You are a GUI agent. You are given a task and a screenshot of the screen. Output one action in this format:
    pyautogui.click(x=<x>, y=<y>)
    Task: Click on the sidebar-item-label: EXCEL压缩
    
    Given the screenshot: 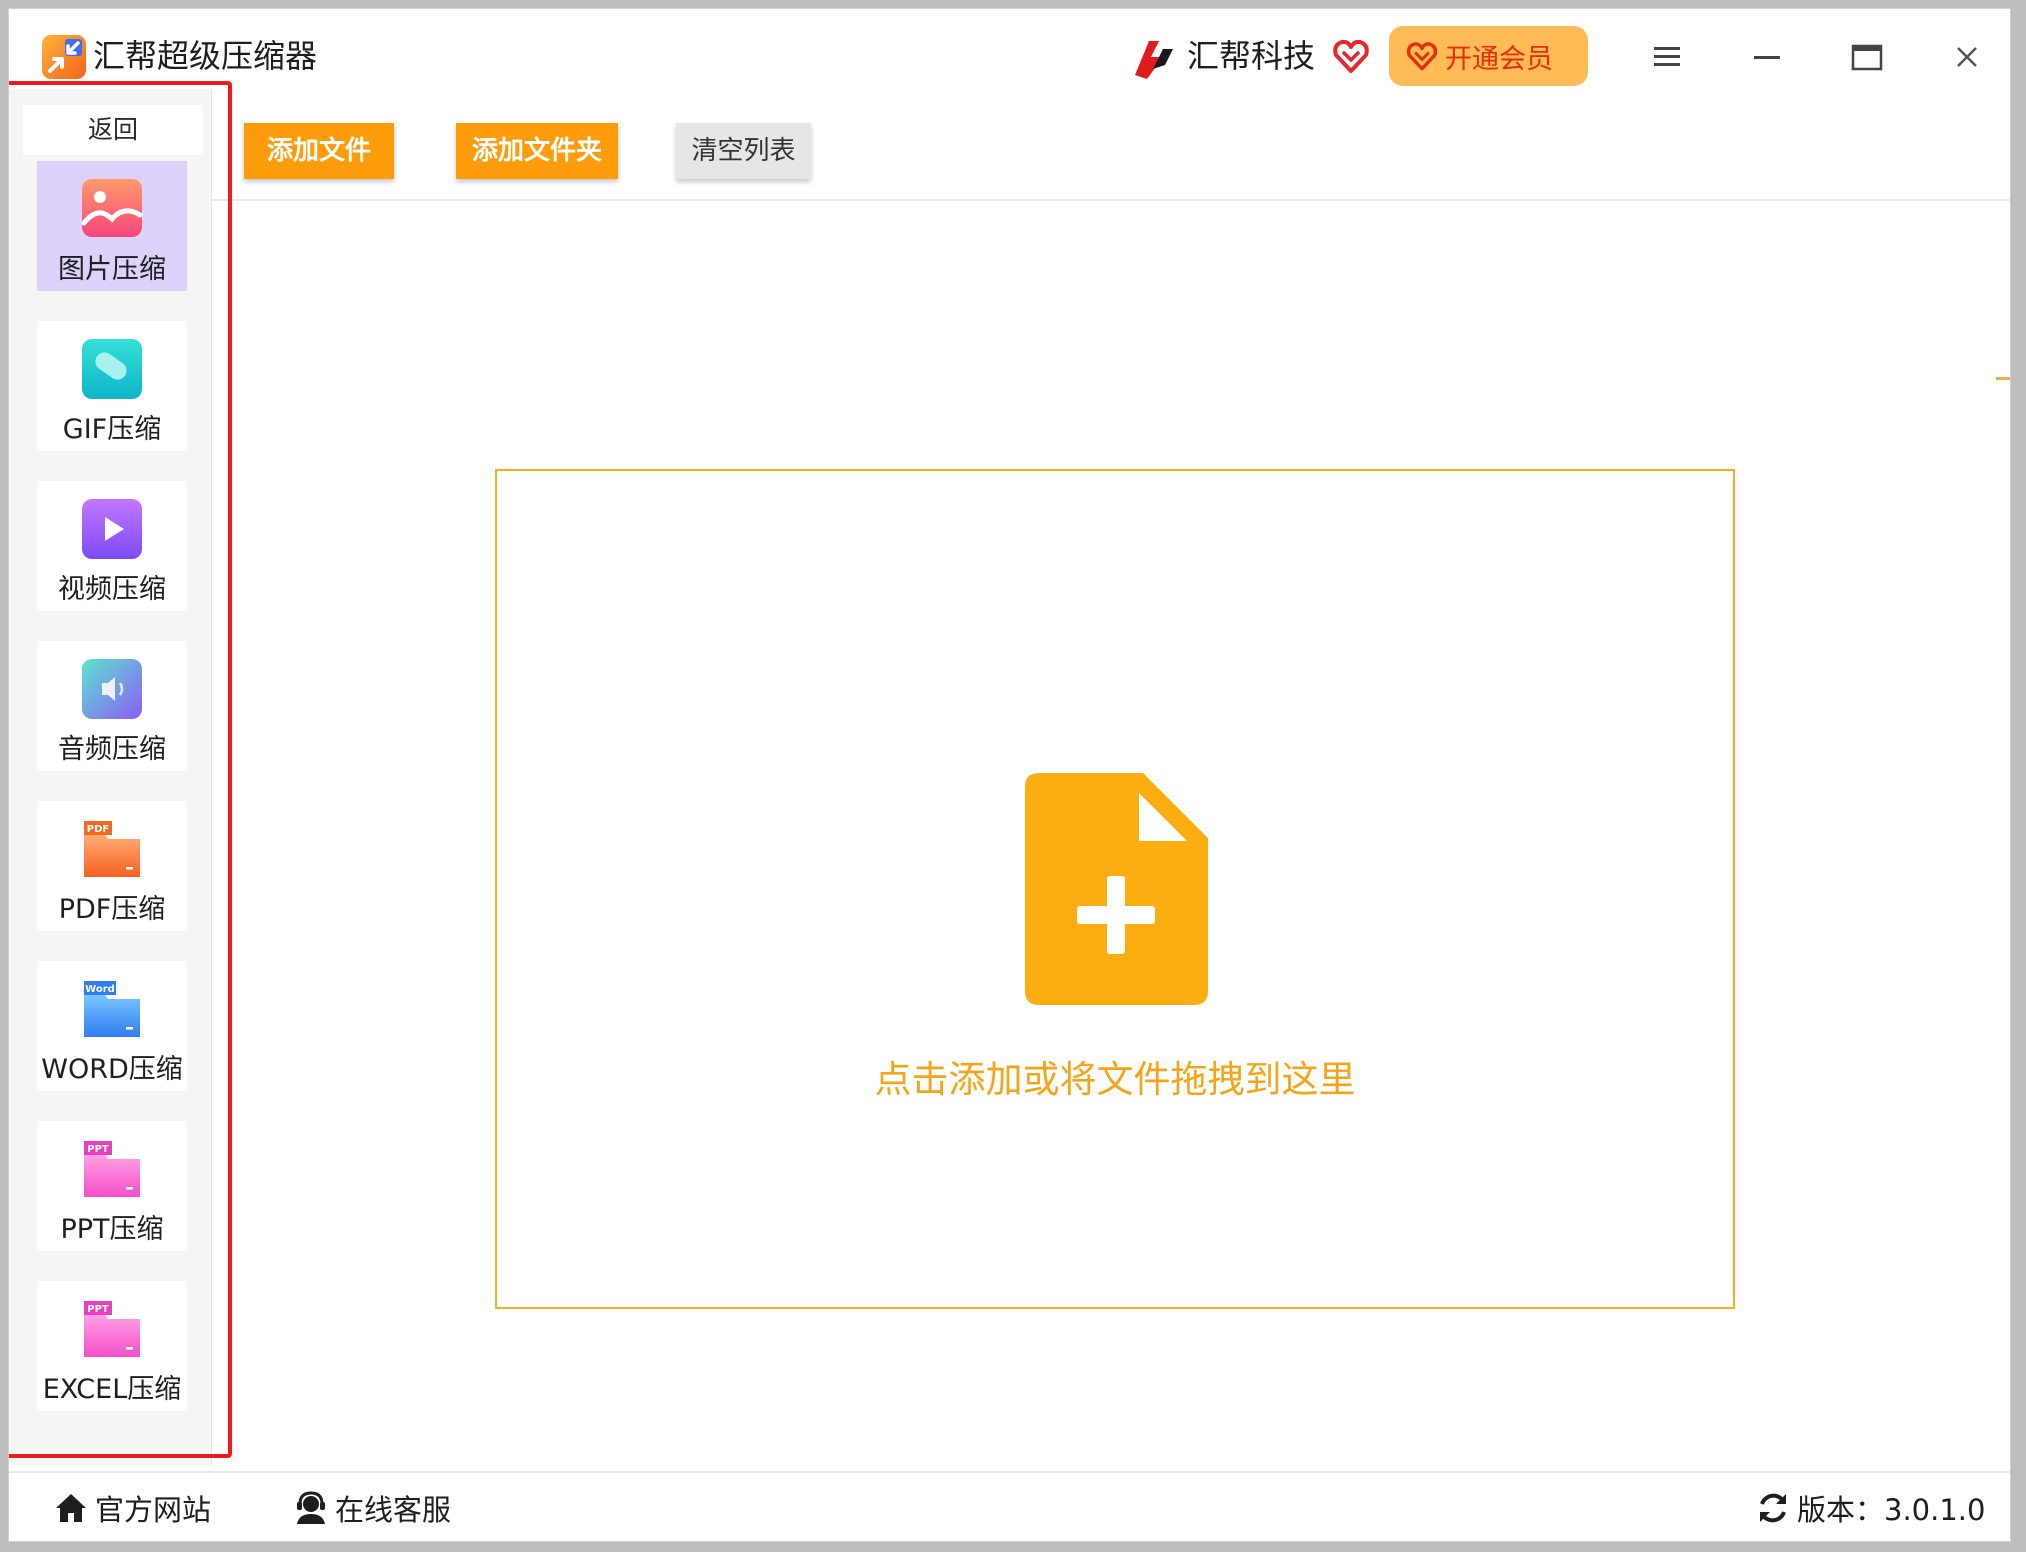 What is the action you would take?
    pyautogui.click(x=112, y=1389)
    